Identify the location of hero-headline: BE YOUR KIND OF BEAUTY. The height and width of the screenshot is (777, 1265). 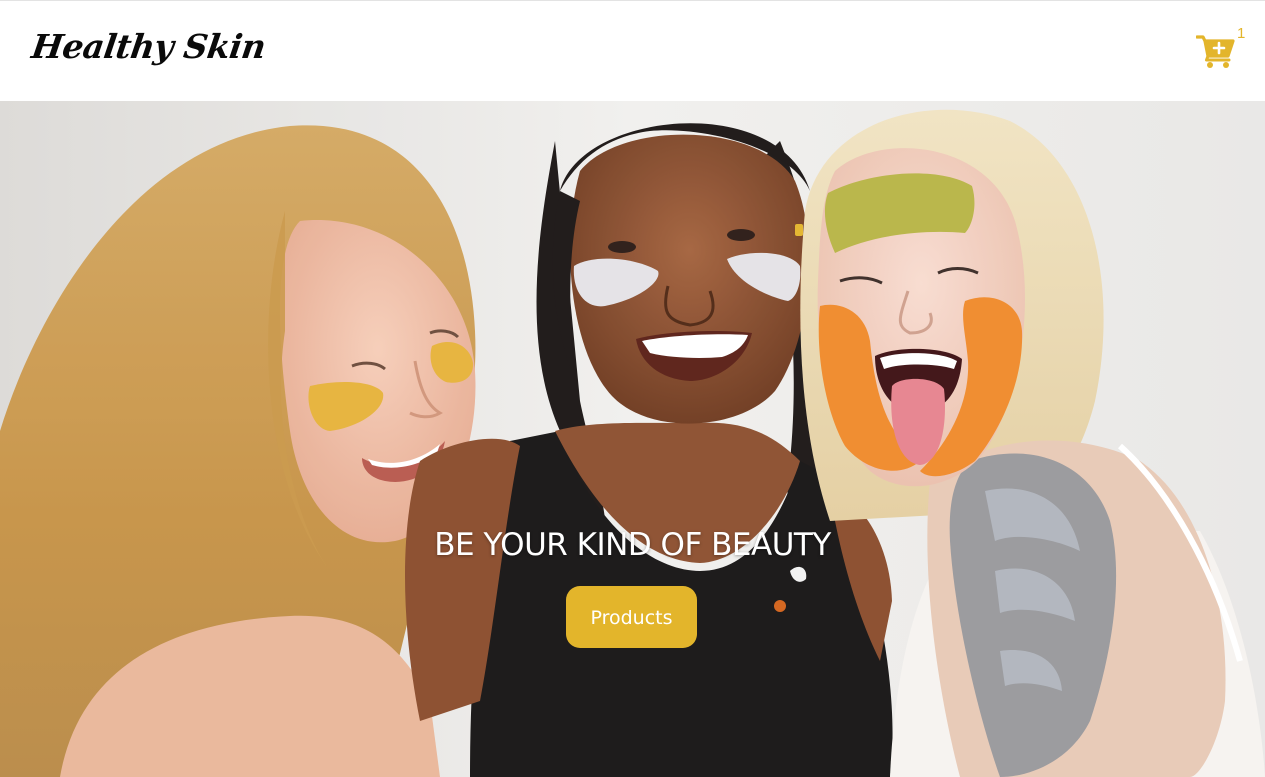
(632, 545).